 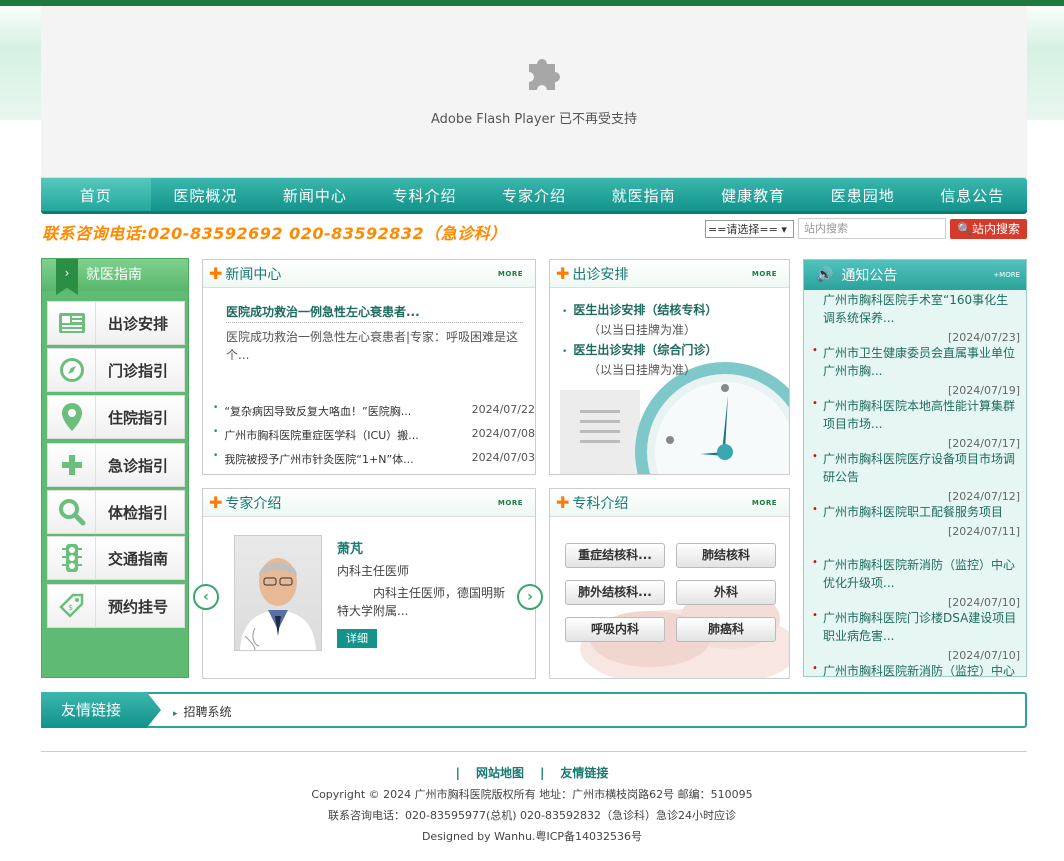 I want to click on clinic-item-sub: （以当日挂牌为准）, so click(x=642, y=370).